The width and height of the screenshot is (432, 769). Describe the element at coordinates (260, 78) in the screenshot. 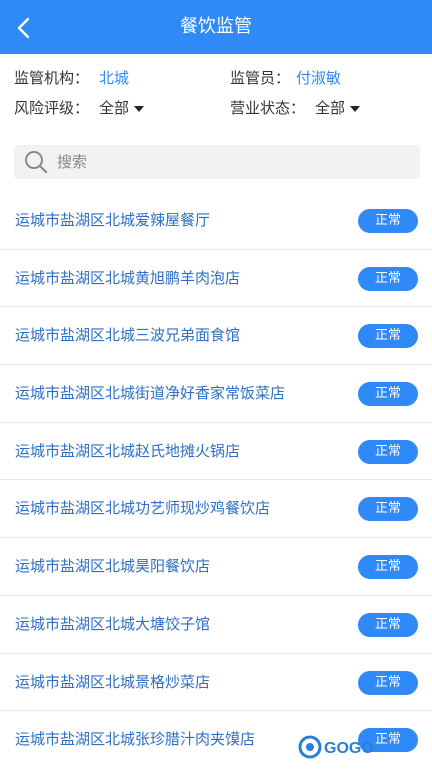

I see `supervisor-label: 监管员：` at that location.